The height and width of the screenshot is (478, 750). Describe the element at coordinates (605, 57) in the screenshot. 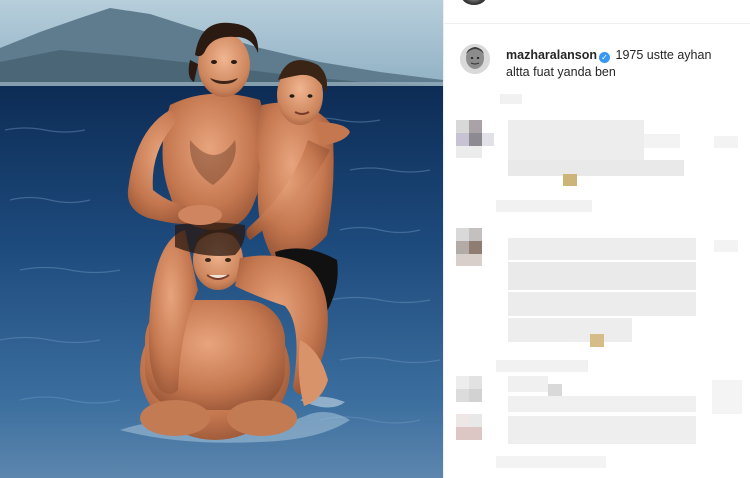

I see `verified-badge-icon: ✓` at that location.